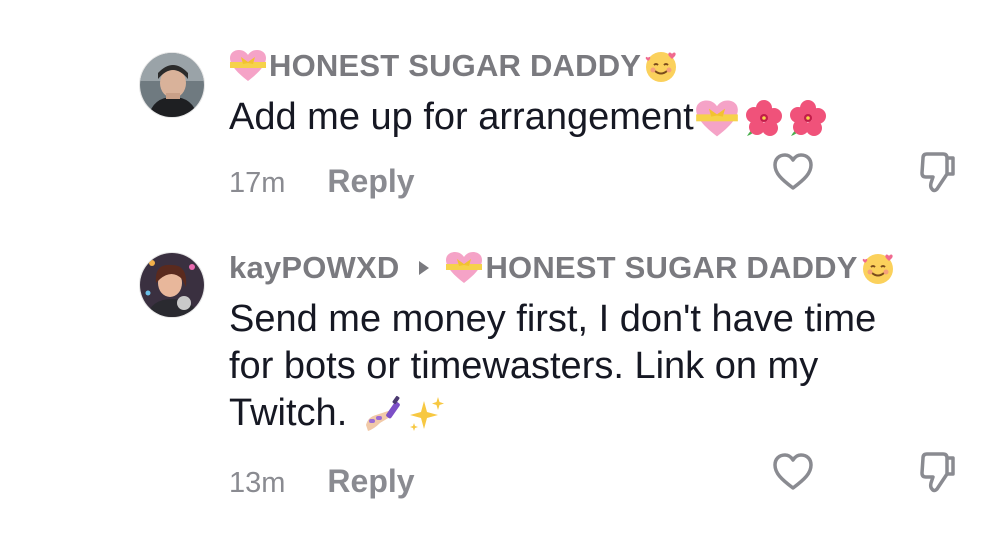  Describe the element at coordinates (579, 413) in the screenshot. I see `comment-text-line-last: Twitch.` at that location.